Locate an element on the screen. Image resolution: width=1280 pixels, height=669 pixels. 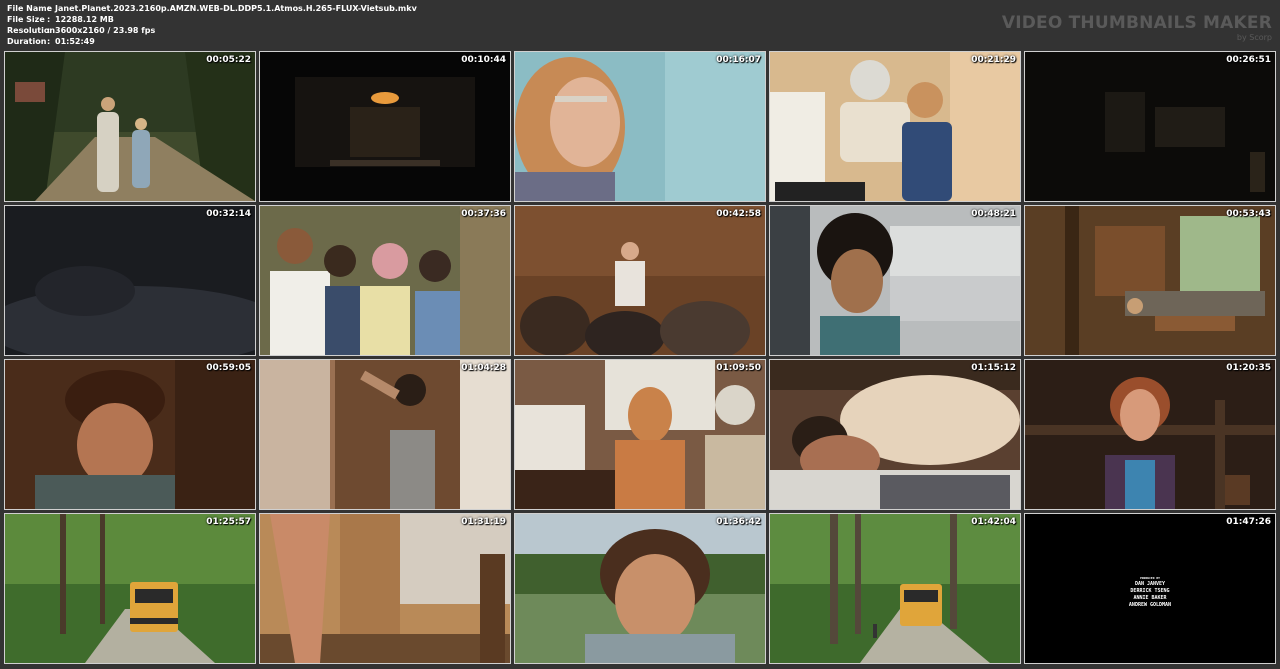
timestamp: 00:32:14 is located at coordinates (228, 214).